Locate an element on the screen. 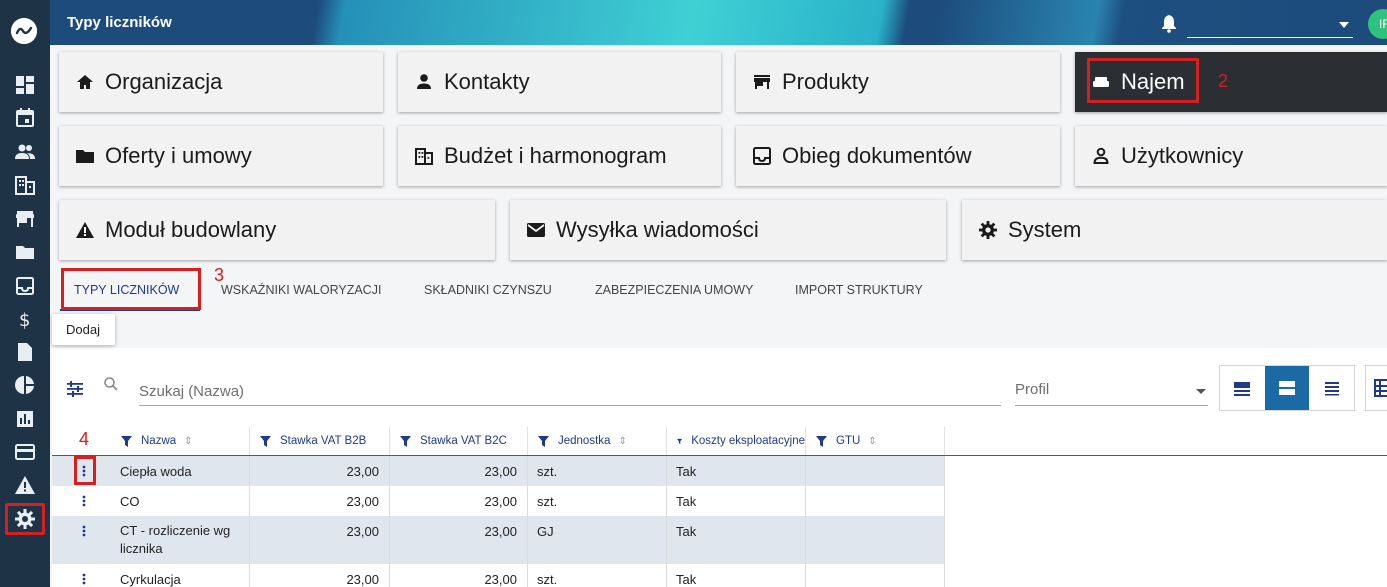 The height and width of the screenshot is (587, 1387). annotation-box-menu is located at coordinates (85, 470).